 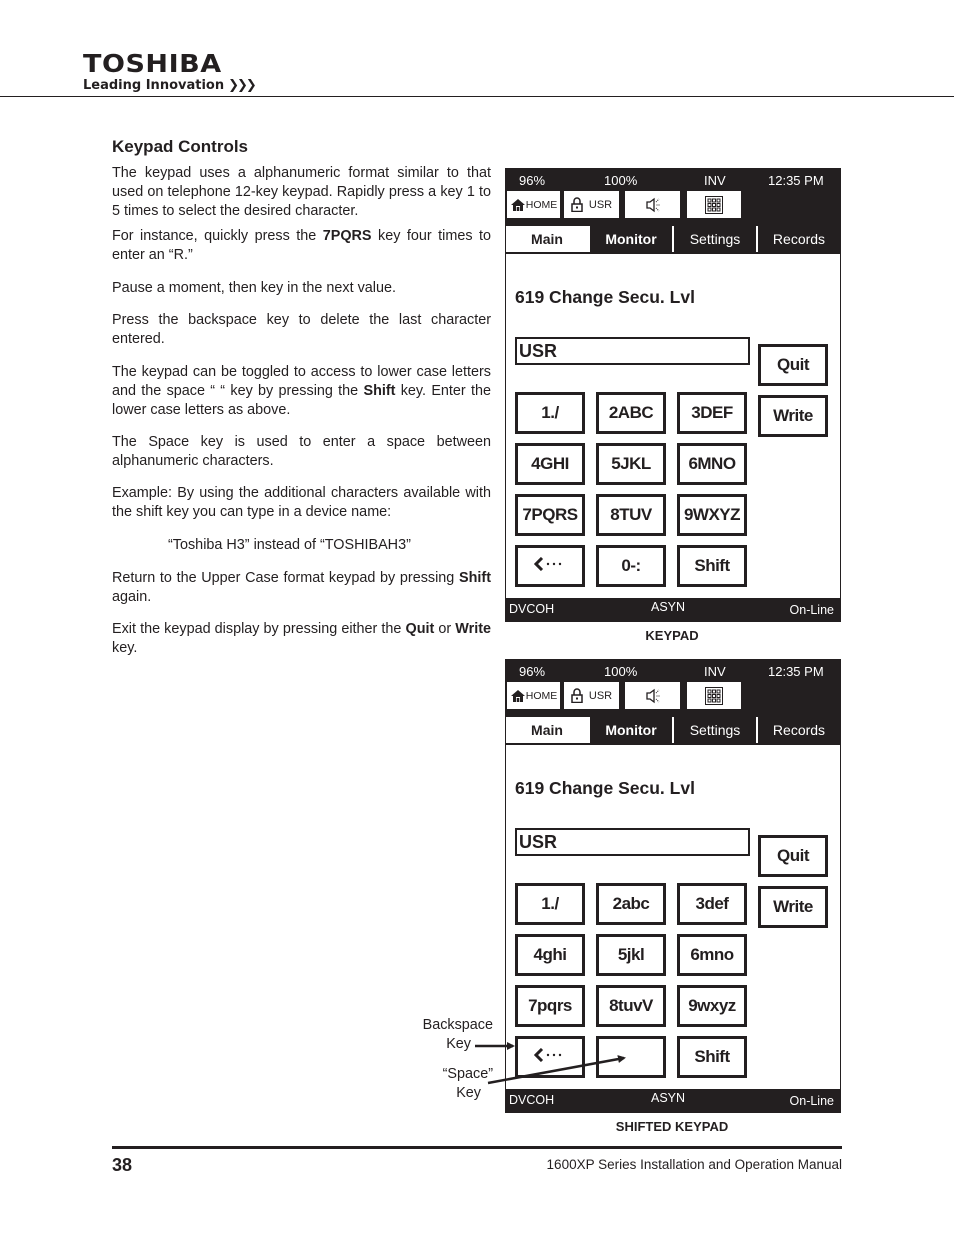 What do you see at coordinates (550, 1006) in the screenshot?
I see `keypad-key: 7pqrs` at bounding box center [550, 1006].